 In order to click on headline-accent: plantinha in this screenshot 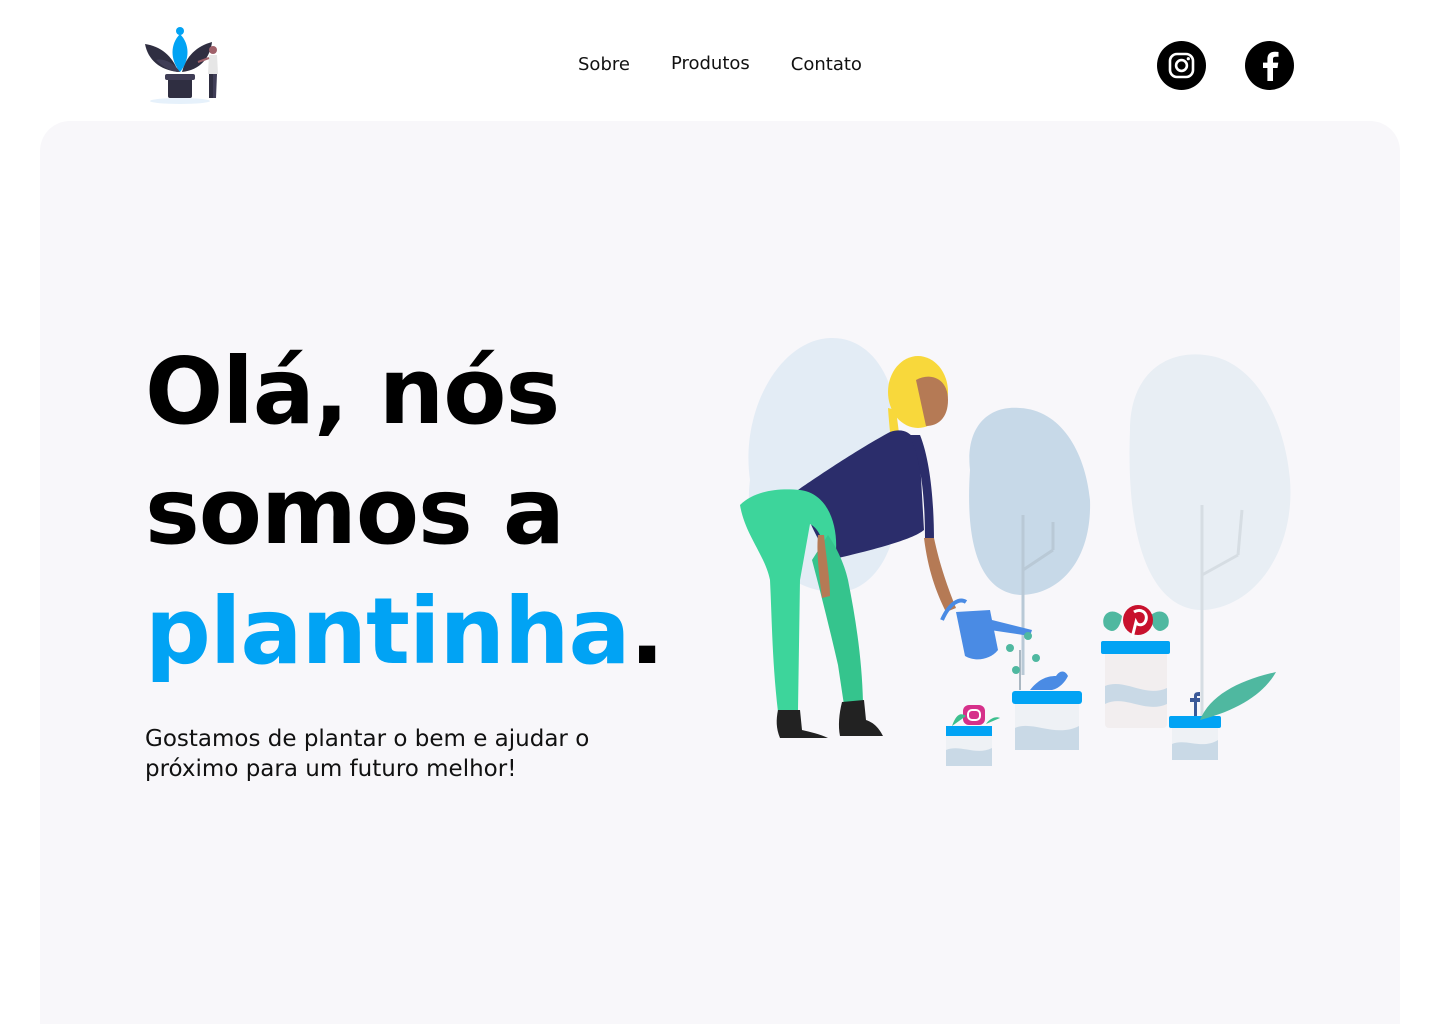, I will do `click(388, 631)`.